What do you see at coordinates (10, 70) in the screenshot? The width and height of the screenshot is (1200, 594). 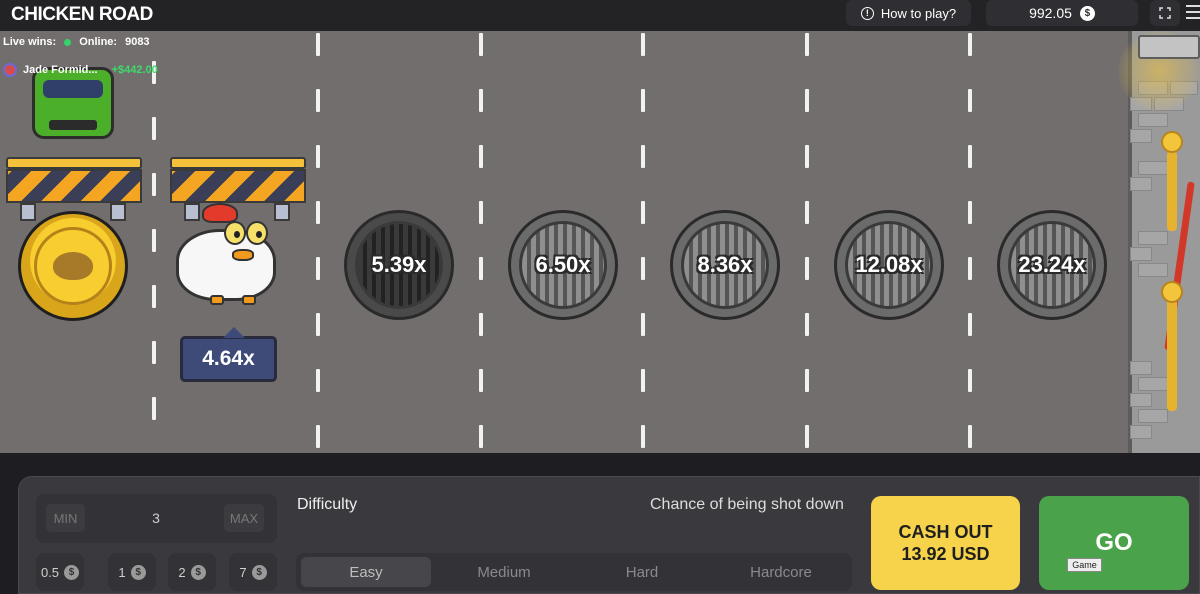 I see `avatar` at bounding box center [10, 70].